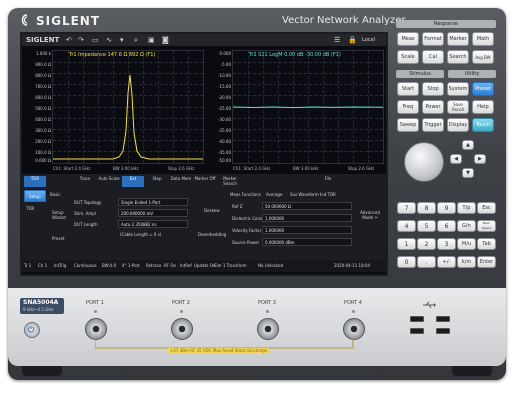 This screenshot has width=515, height=402. What do you see at coordinates (424, 162) in the screenshot?
I see `rotary-knob` at bounding box center [424, 162].